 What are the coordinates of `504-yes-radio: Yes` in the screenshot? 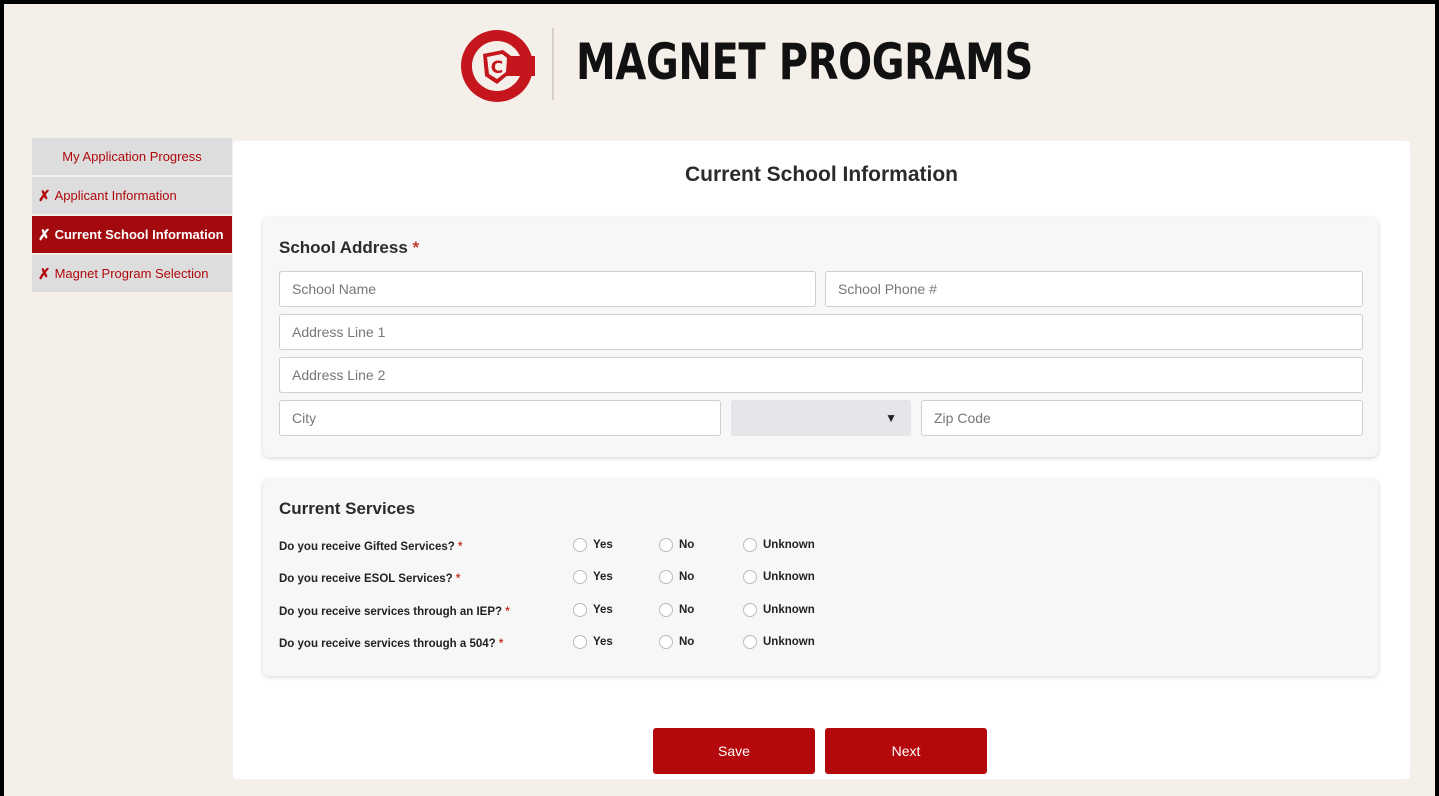 It's located at (593, 642).